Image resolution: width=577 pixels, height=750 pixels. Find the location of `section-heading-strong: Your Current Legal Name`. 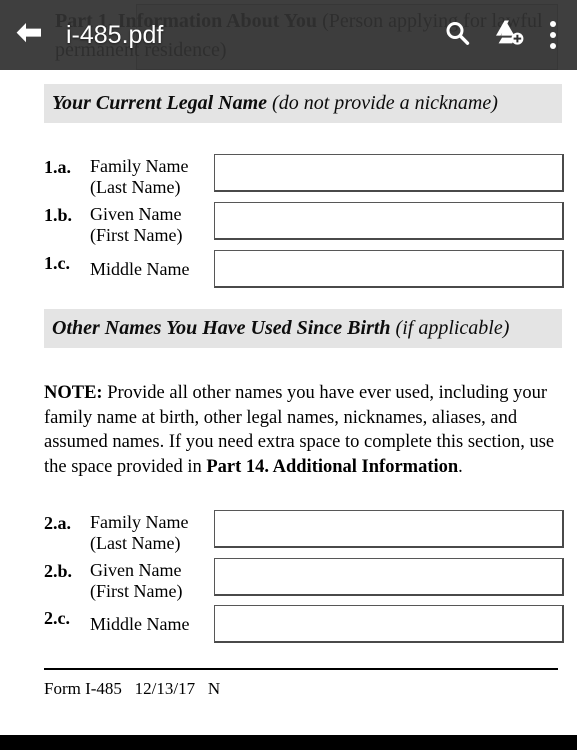

section-heading-strong: Your Current Legal Name is located at coordinates (160, 103).